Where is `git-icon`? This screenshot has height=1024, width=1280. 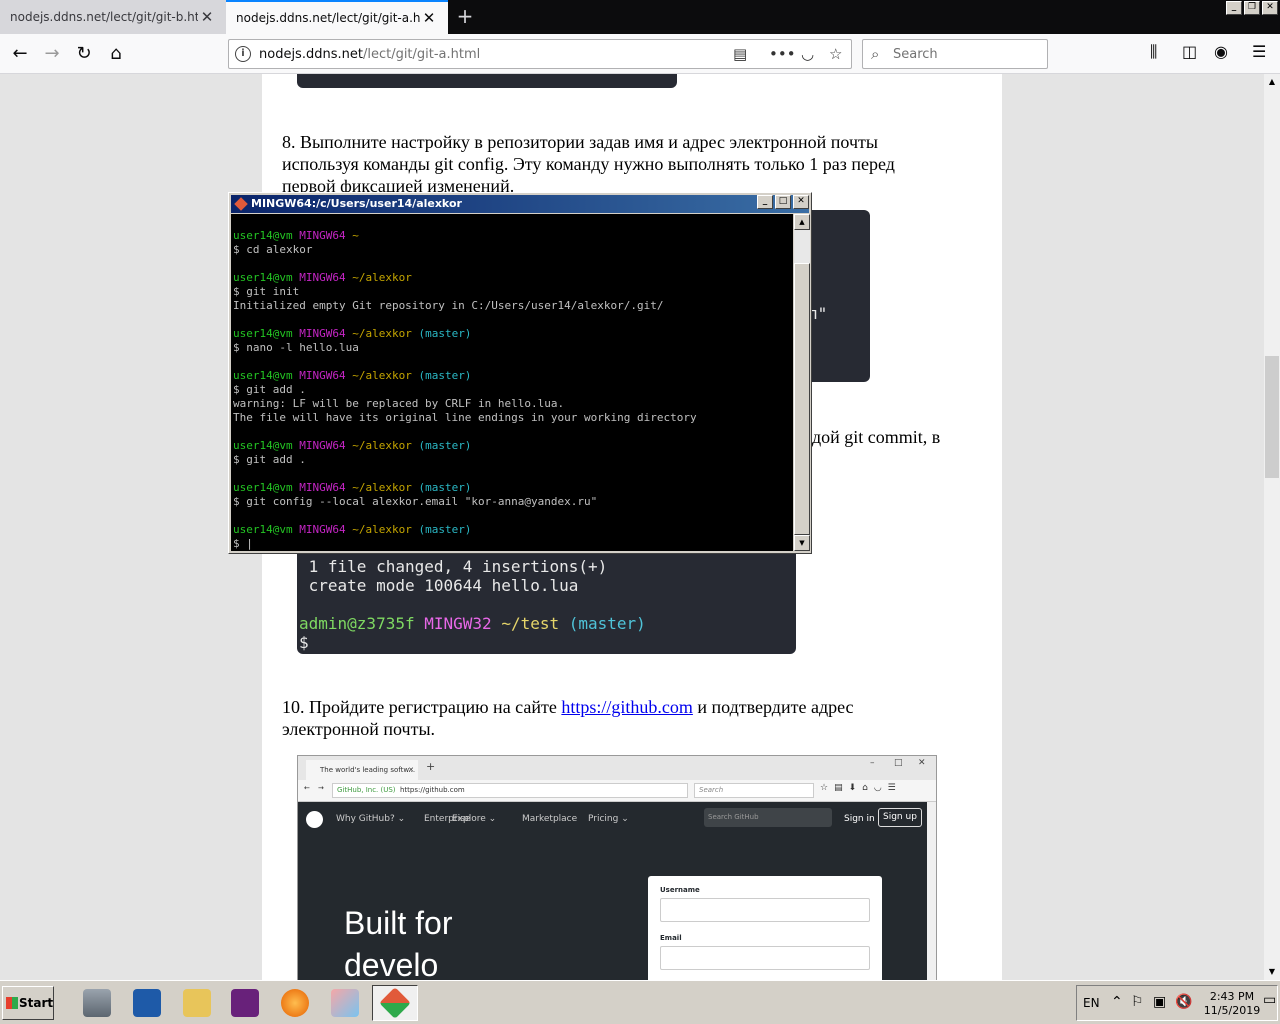
git-icon is located at coordinates (241, 204).